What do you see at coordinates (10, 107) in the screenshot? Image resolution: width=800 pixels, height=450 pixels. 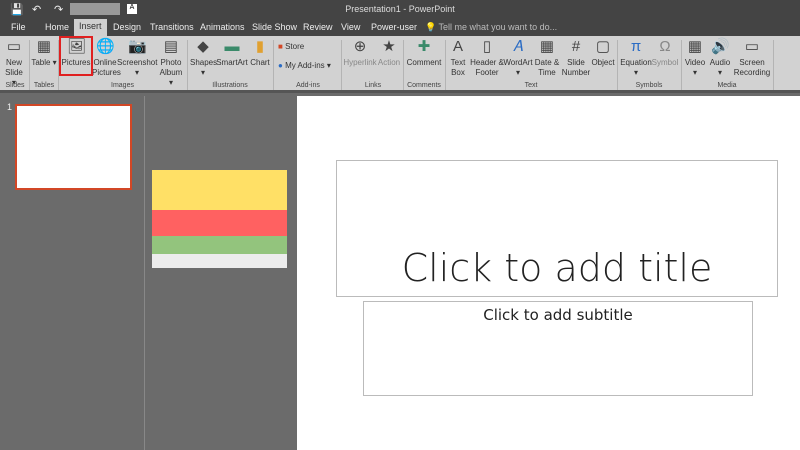 I see `slide-number-label: 1` at bounding box center [10, 107].